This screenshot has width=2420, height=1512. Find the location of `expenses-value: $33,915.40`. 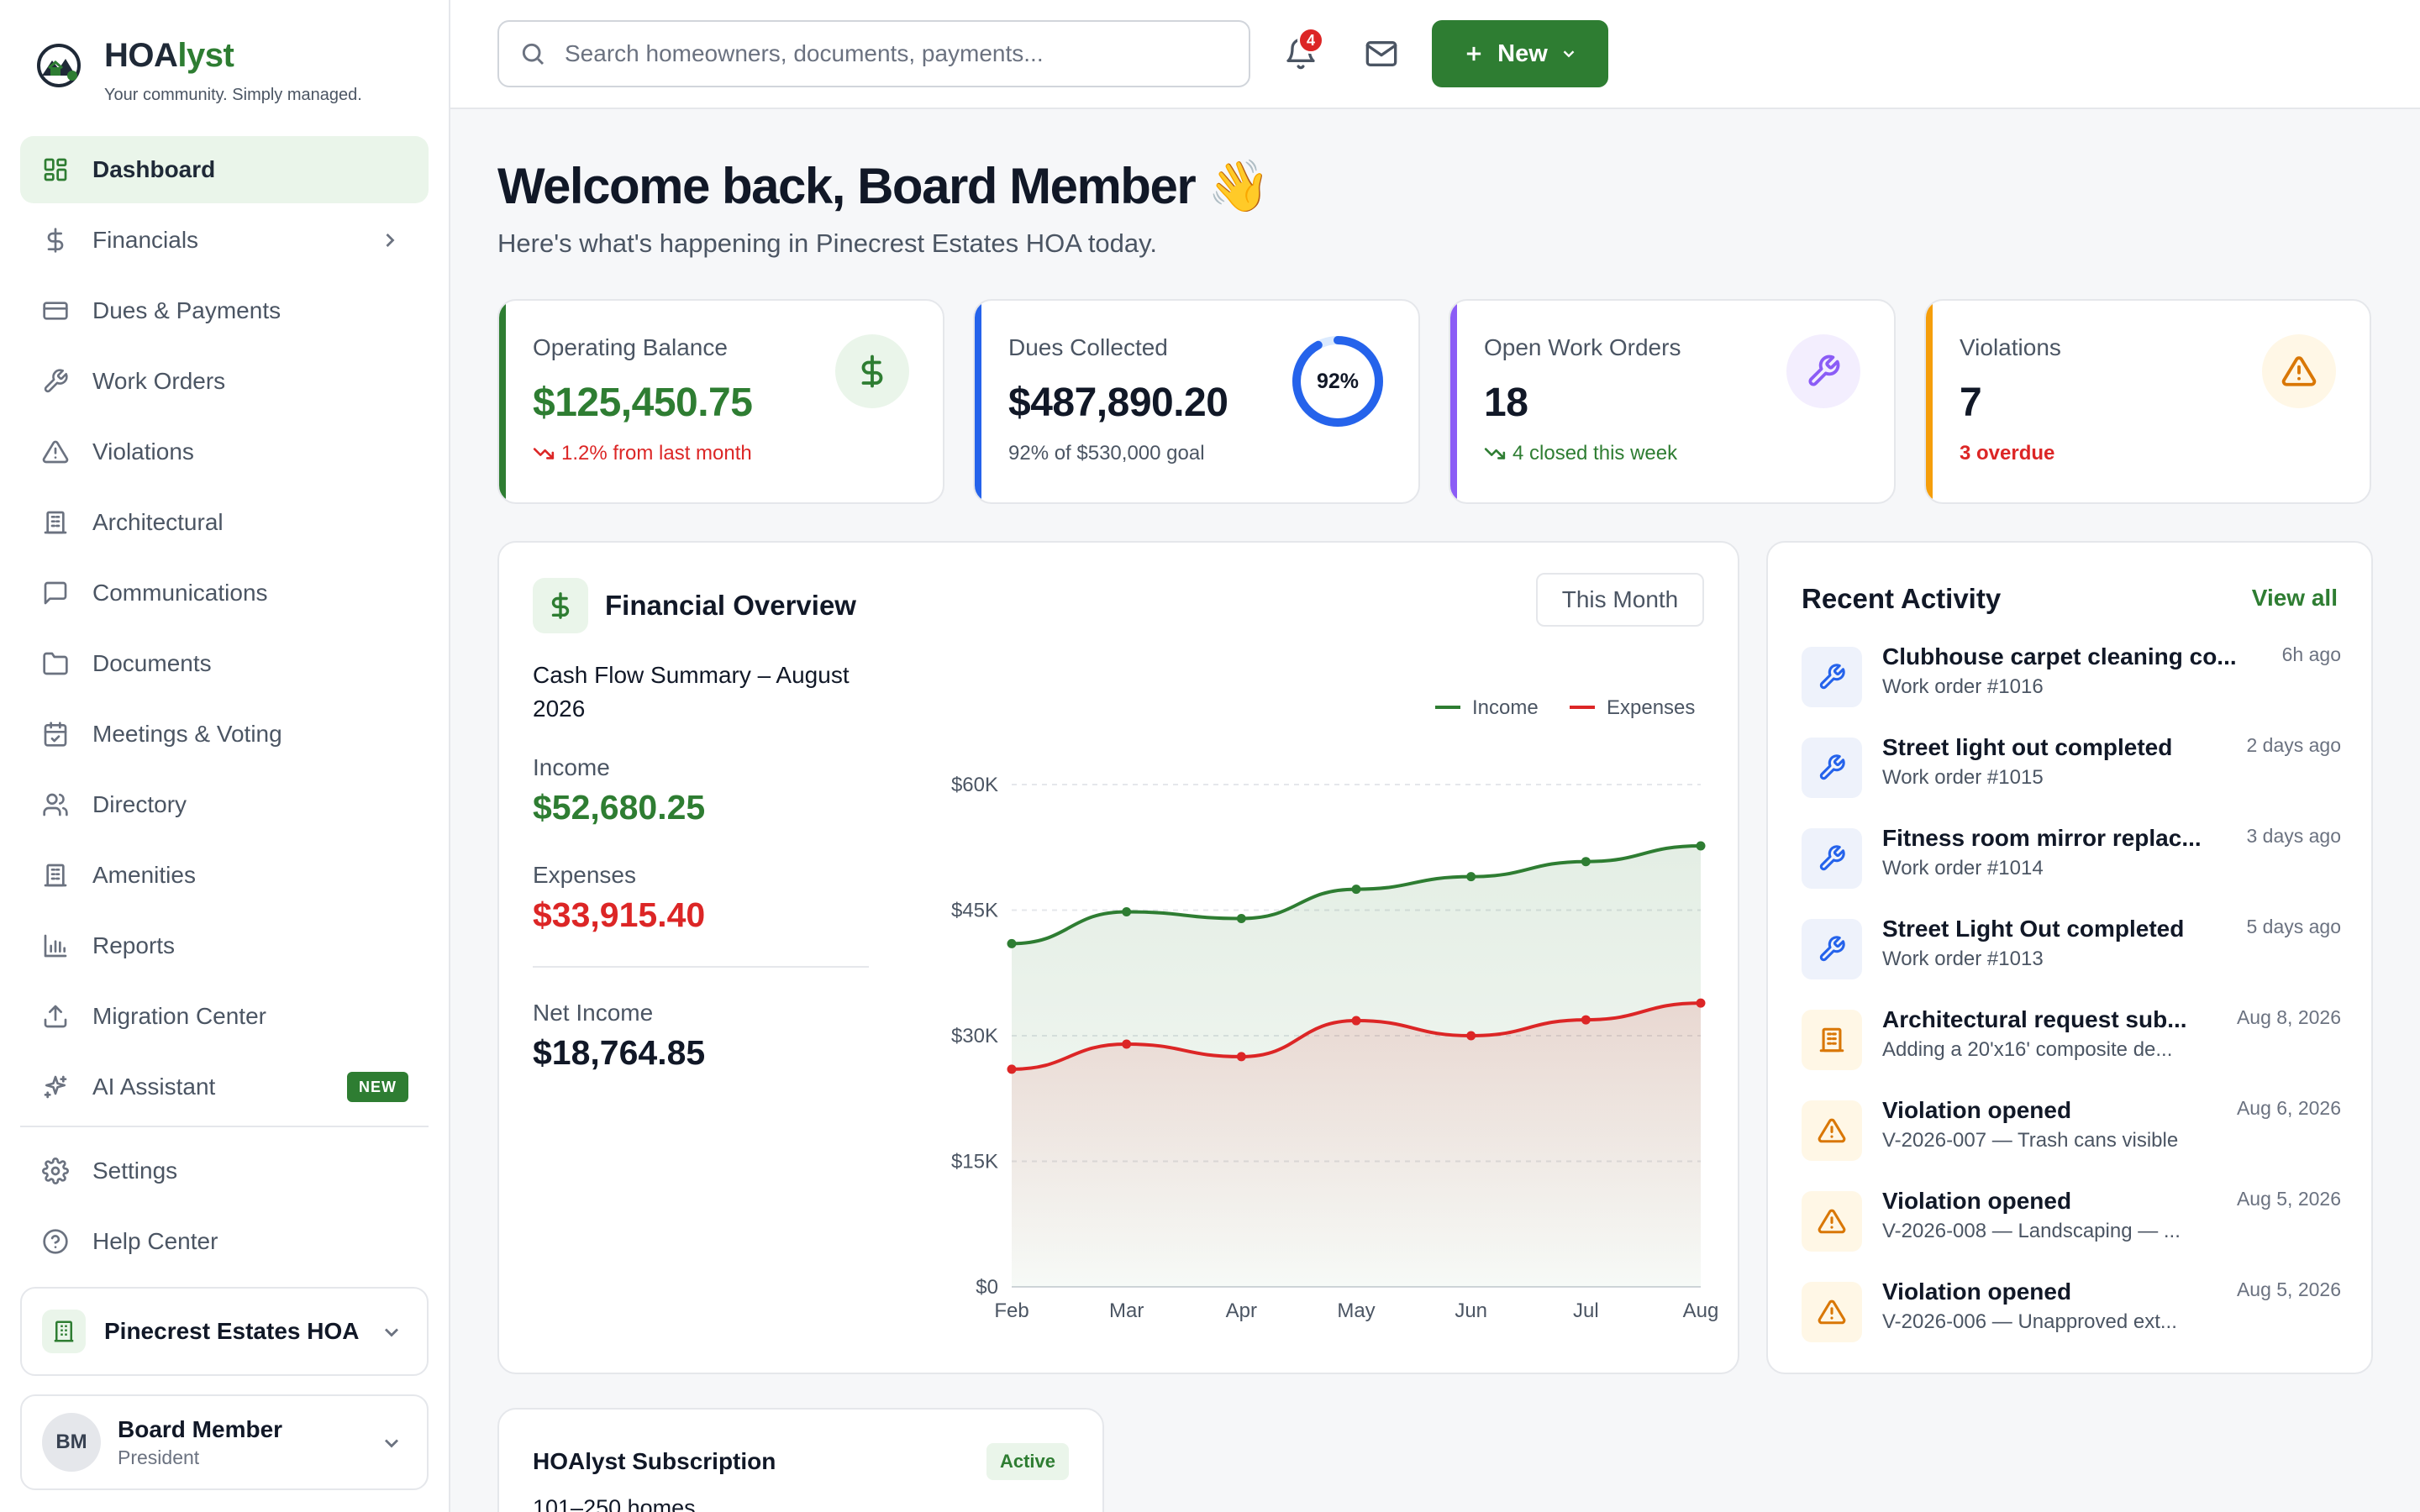

expenses-value: $33,915.40 is located at coordinates (619, 914).